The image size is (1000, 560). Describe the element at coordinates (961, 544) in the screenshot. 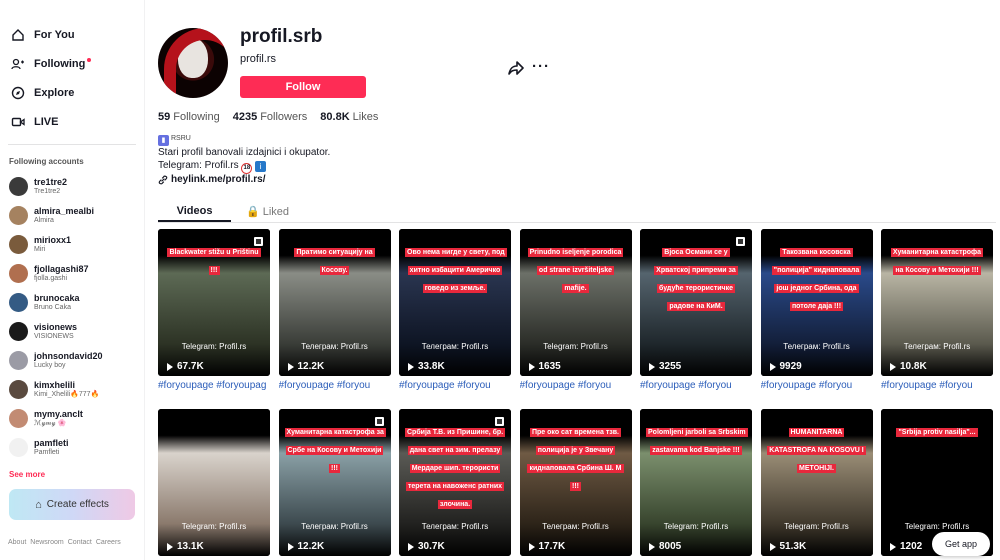

I see `get-app-button: Get app` at that location.